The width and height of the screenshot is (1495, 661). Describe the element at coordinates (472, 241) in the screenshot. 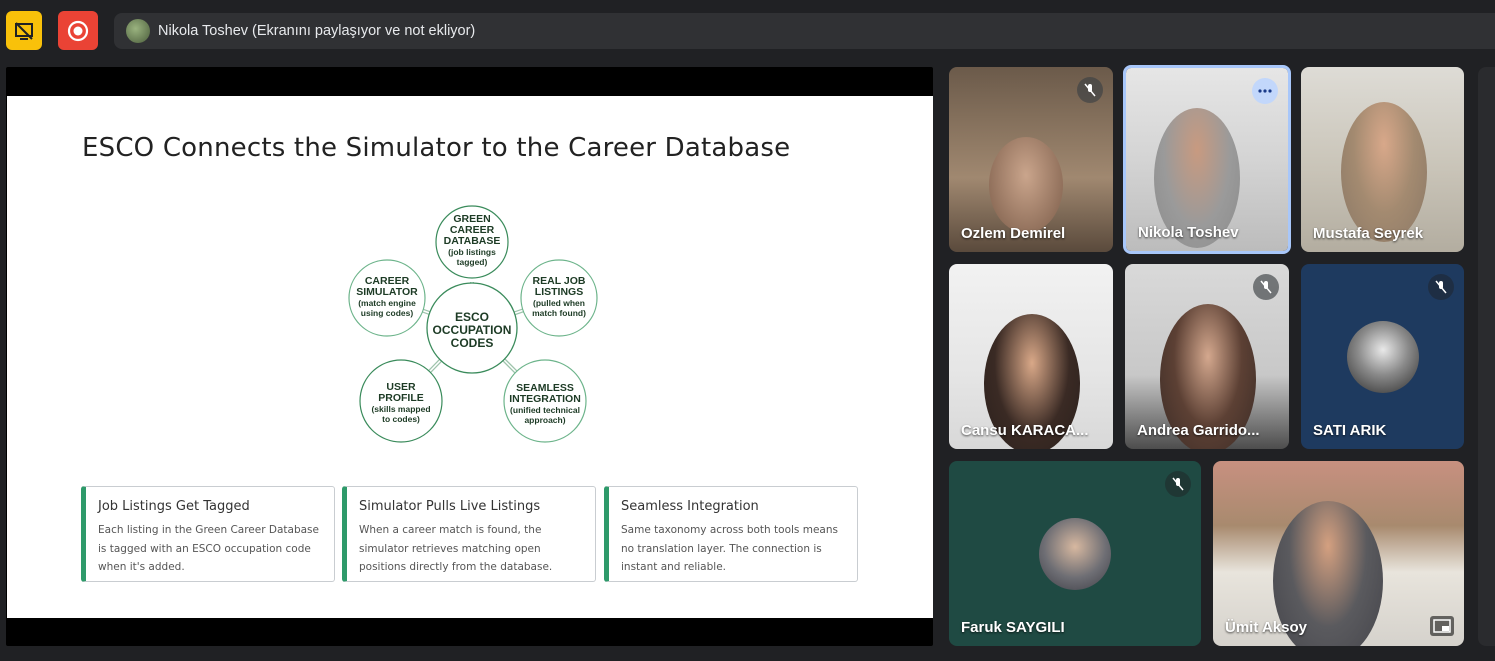

I see `node-label: DATABASE` at that location.